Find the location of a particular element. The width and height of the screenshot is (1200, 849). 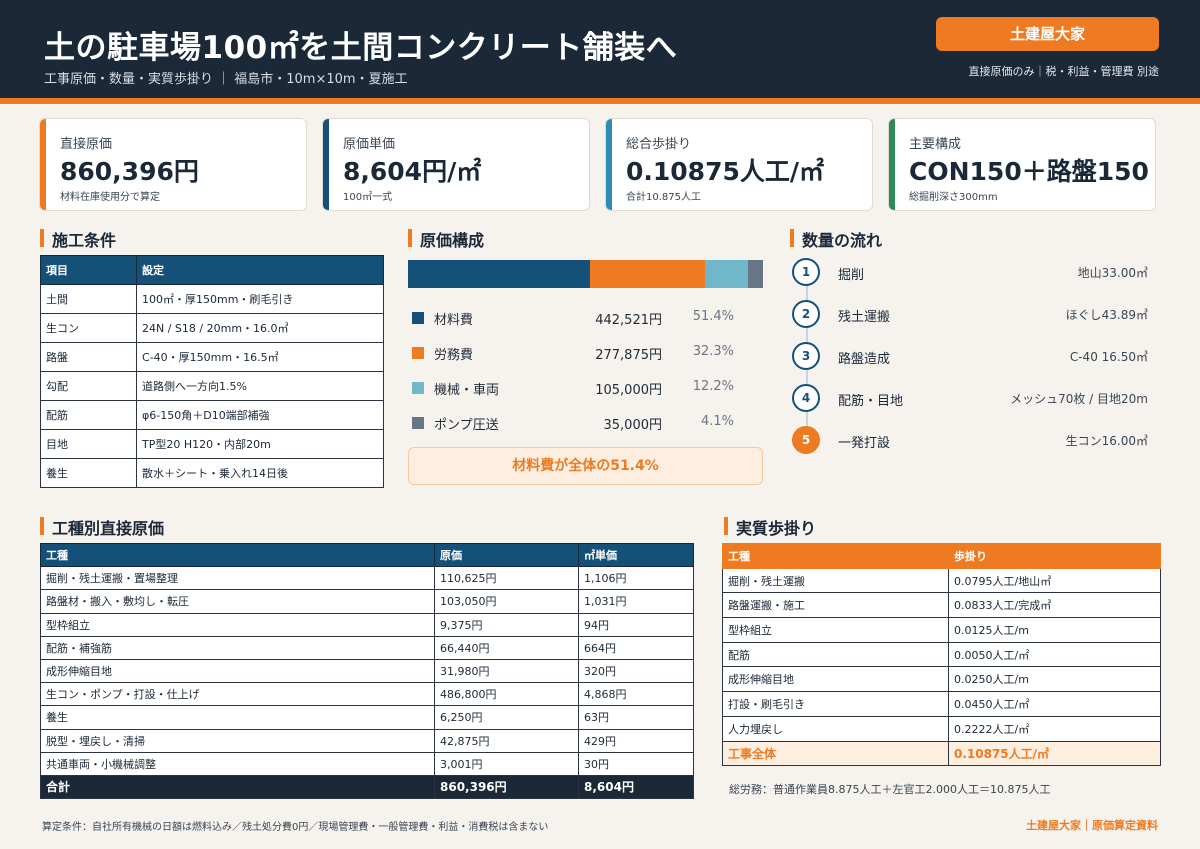

yield-work-name: 路盤運搬・施工 is located at coordinates (835, 605).